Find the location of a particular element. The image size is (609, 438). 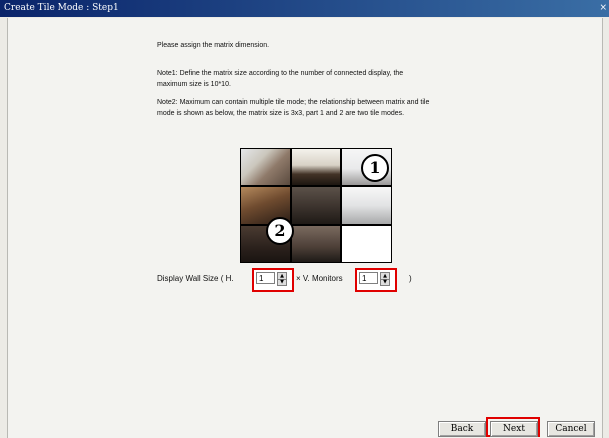

v-monitors-spinner: ▲ ▼ is located at coordinates (385, 279).